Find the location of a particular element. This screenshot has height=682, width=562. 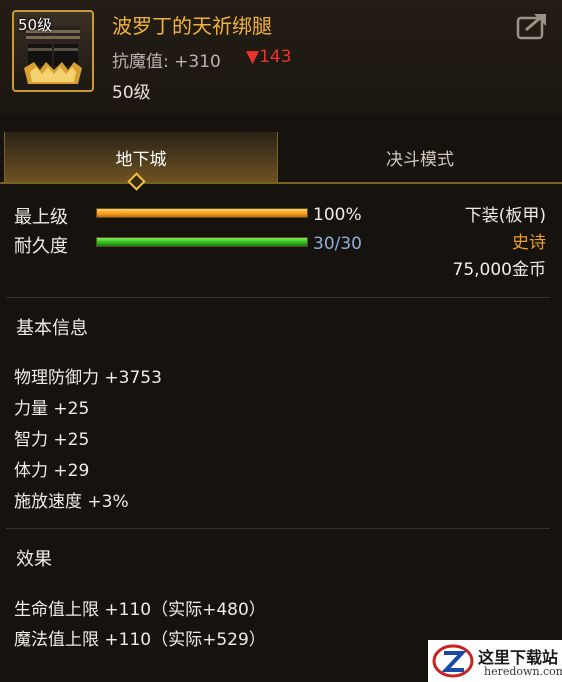

rarity-label: 史诗 is located at coordinates (529, 243).